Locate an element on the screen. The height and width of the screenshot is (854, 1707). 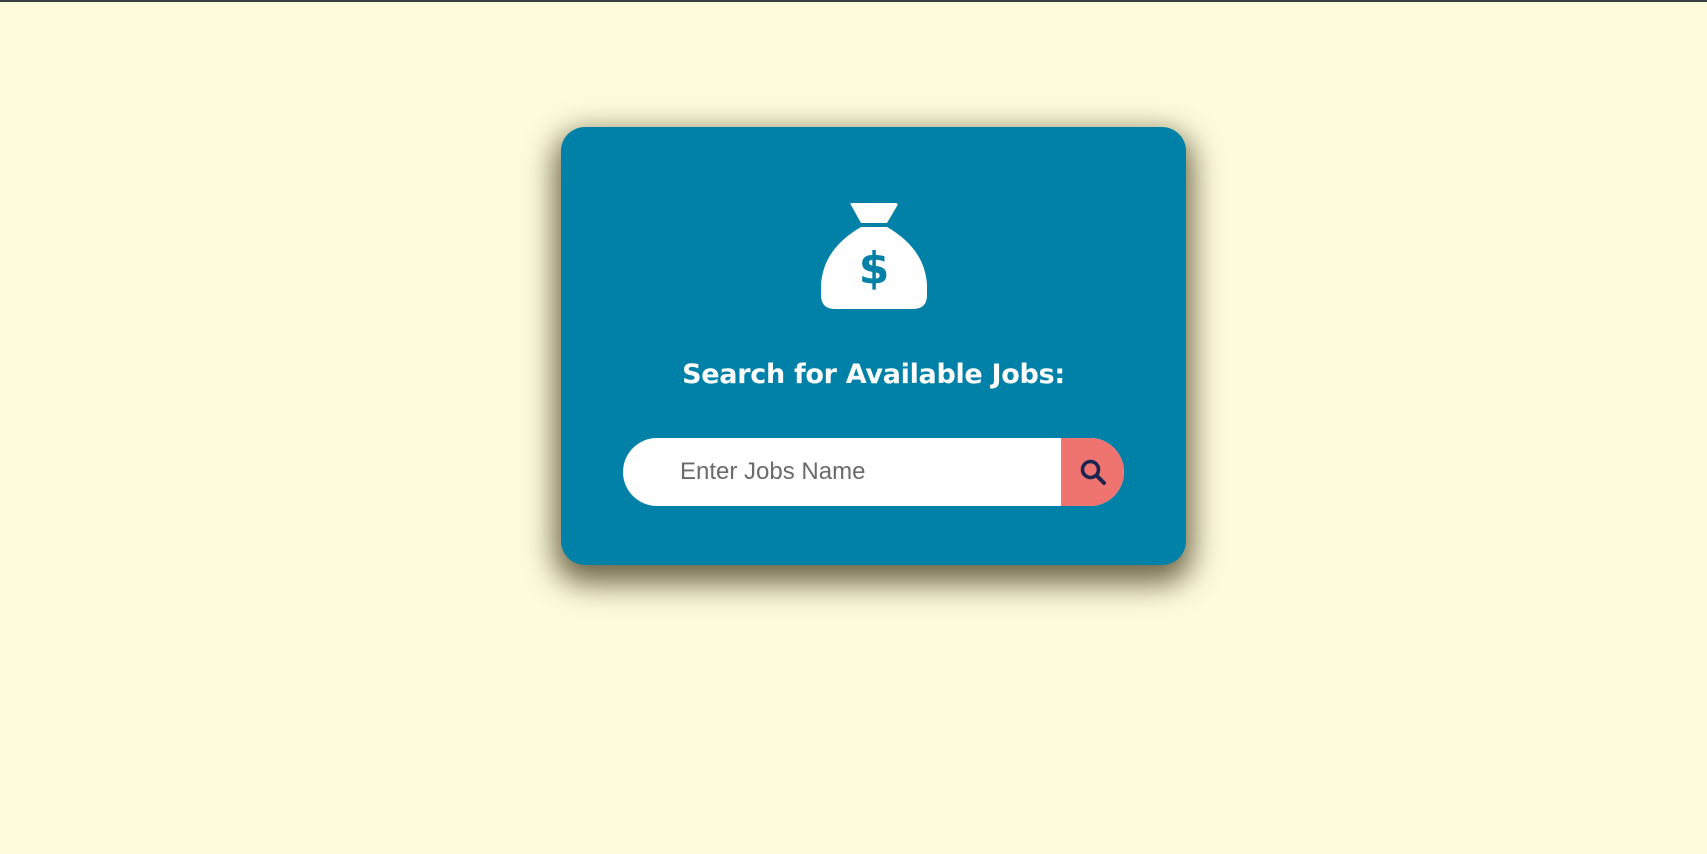
card-heading: Search for Available Jobs: is located at coordinates (873, 374).